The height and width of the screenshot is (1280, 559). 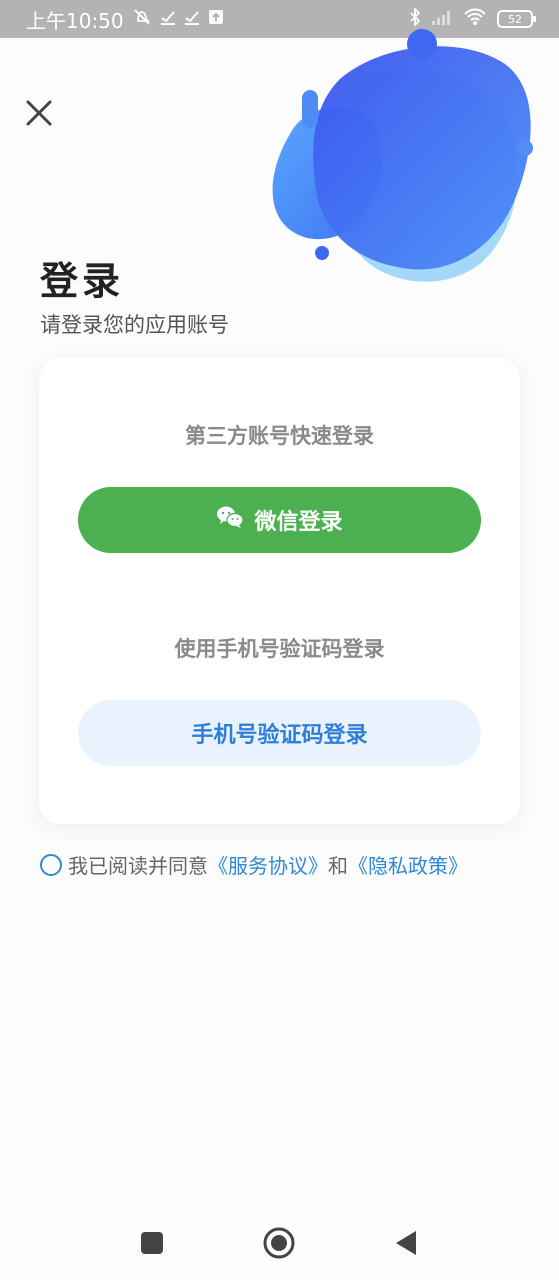 I want to click on page-subtitle: 请登录您的应用账号, so click(x=134, y=325).